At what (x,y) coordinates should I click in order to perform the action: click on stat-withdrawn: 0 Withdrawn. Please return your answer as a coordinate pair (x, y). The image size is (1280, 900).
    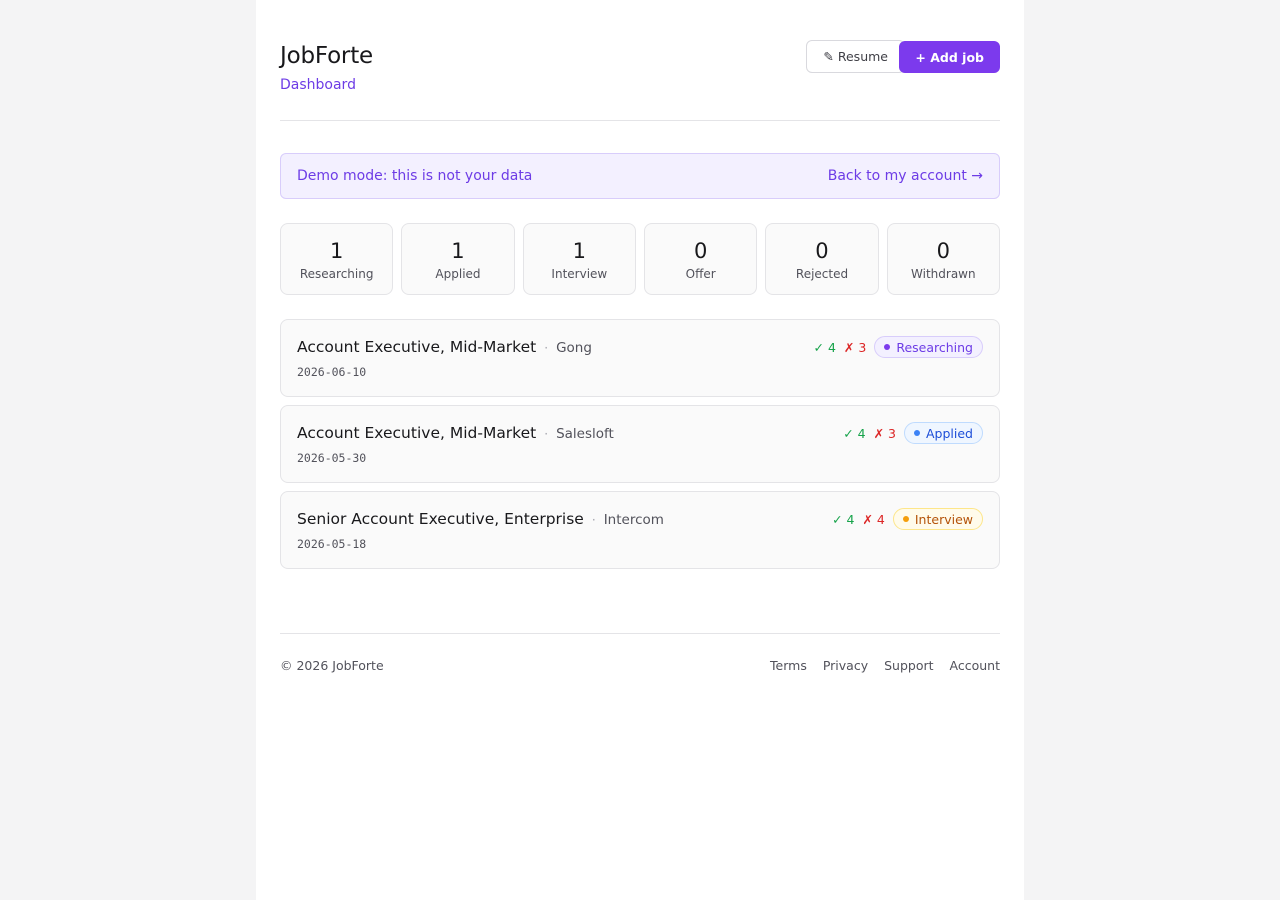
    Looking at the image, I should click on (943, 259).